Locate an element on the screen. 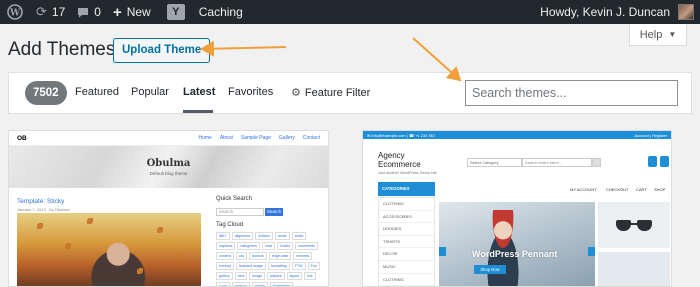 Image resolution: width=700 pixels, height=287 pixels. gear-icon: ⚙ is located at coordinates (296, 93).